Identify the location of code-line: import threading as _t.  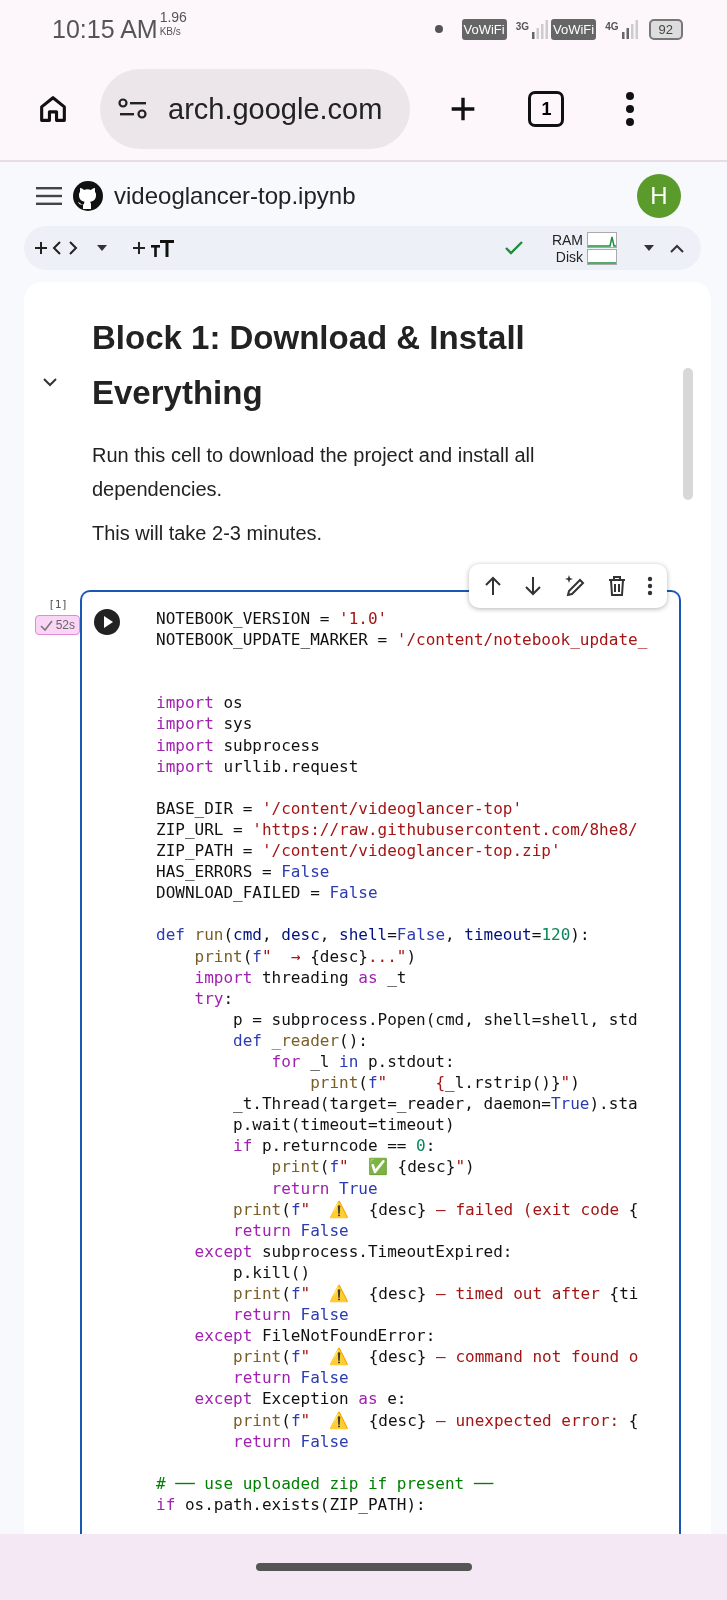
(300, 977).